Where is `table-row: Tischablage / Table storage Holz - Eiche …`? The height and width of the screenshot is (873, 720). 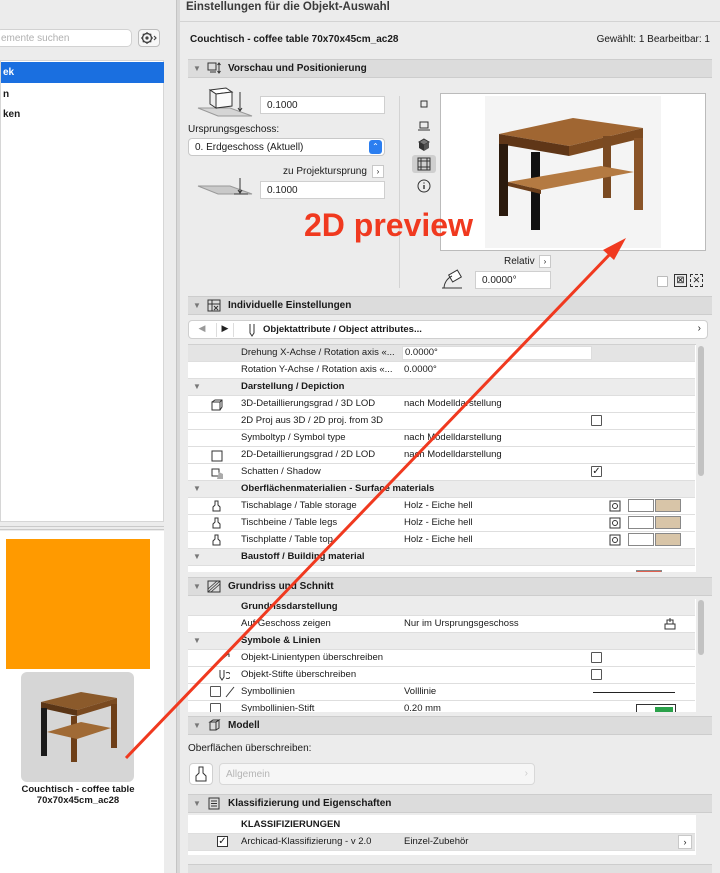
table-row: Tischablage / Table storage Holz - Eiche … is located at coordinates (441, 506).